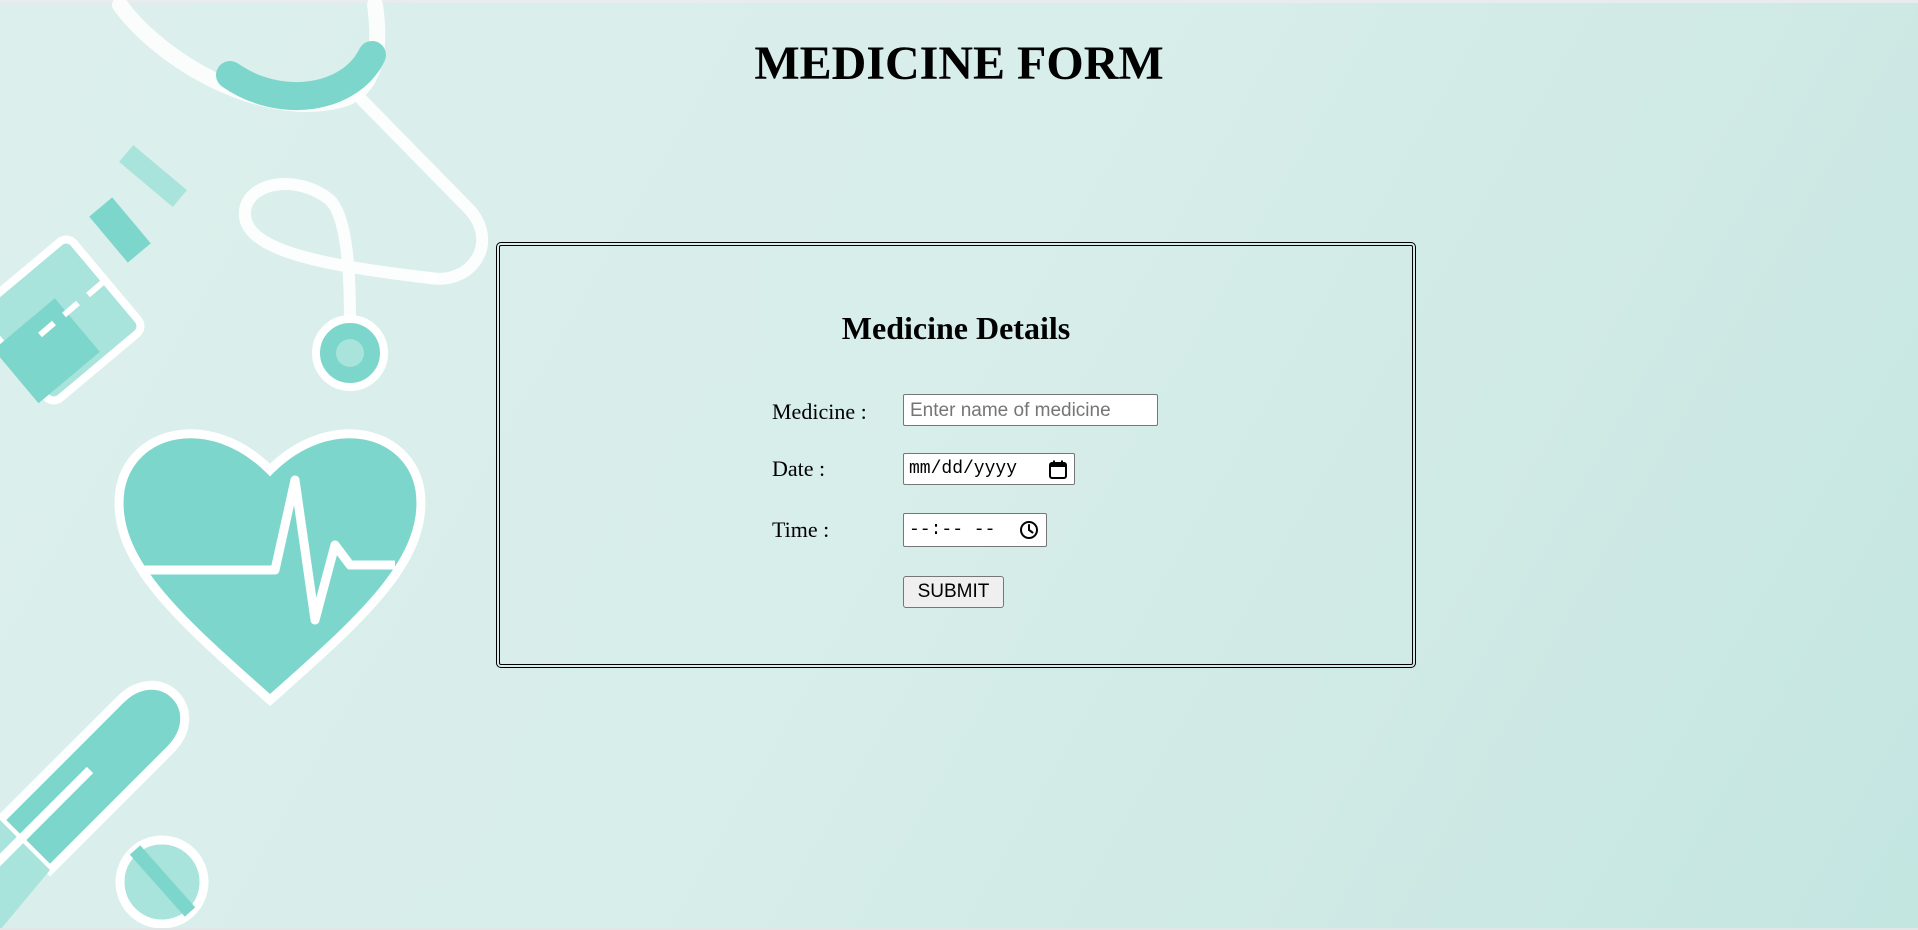 The image size is (1918, 930). What do you see at coordinates (963, 469) in the screenshot?
I see `date-input-format: mm/dd/yyyy` at bounding box center [963, 469].